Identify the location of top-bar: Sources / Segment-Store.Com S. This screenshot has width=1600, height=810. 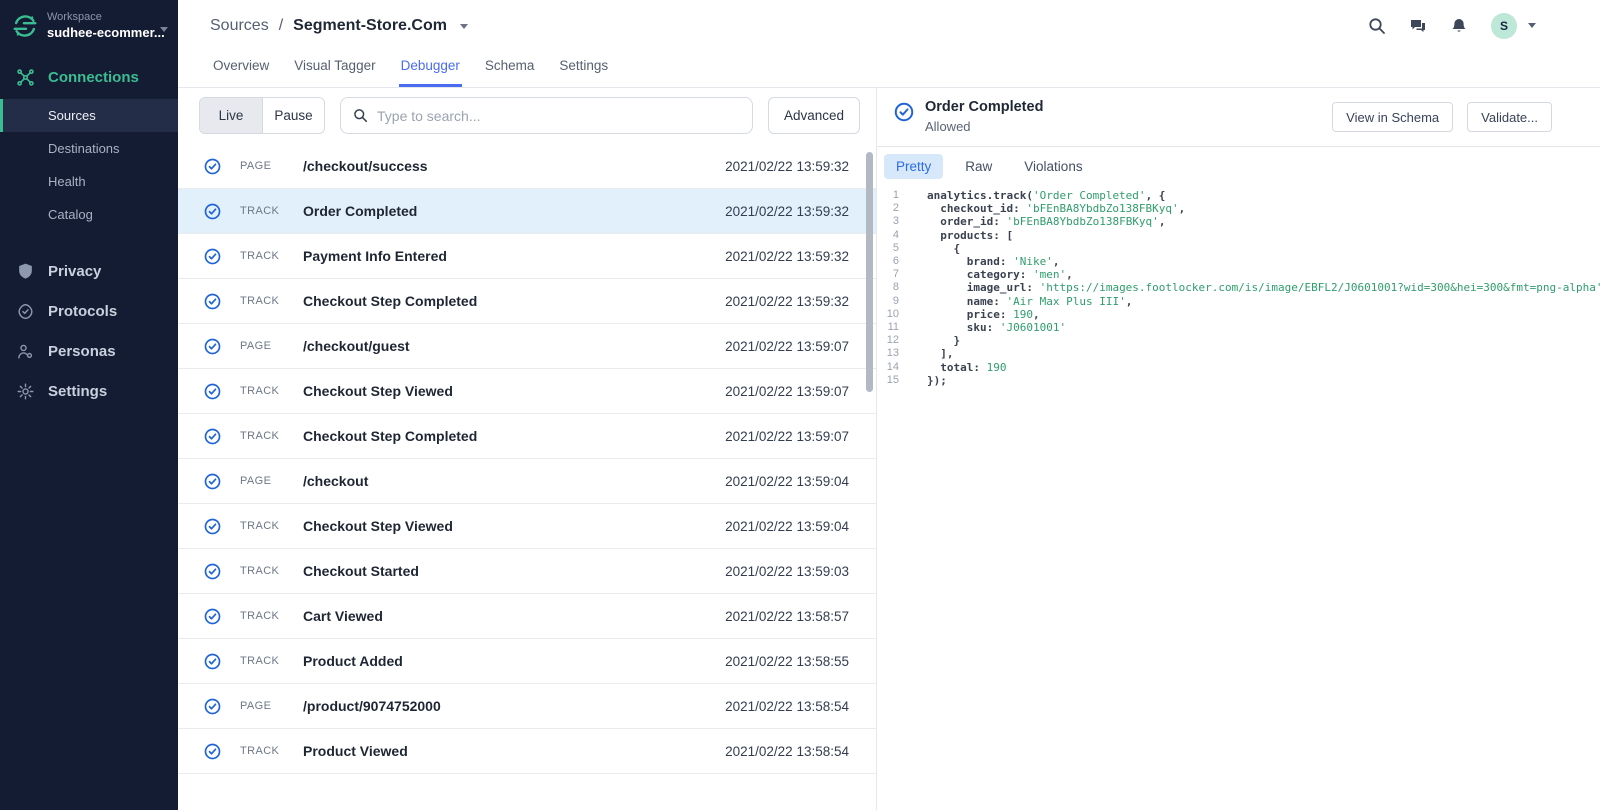
(889, 25).